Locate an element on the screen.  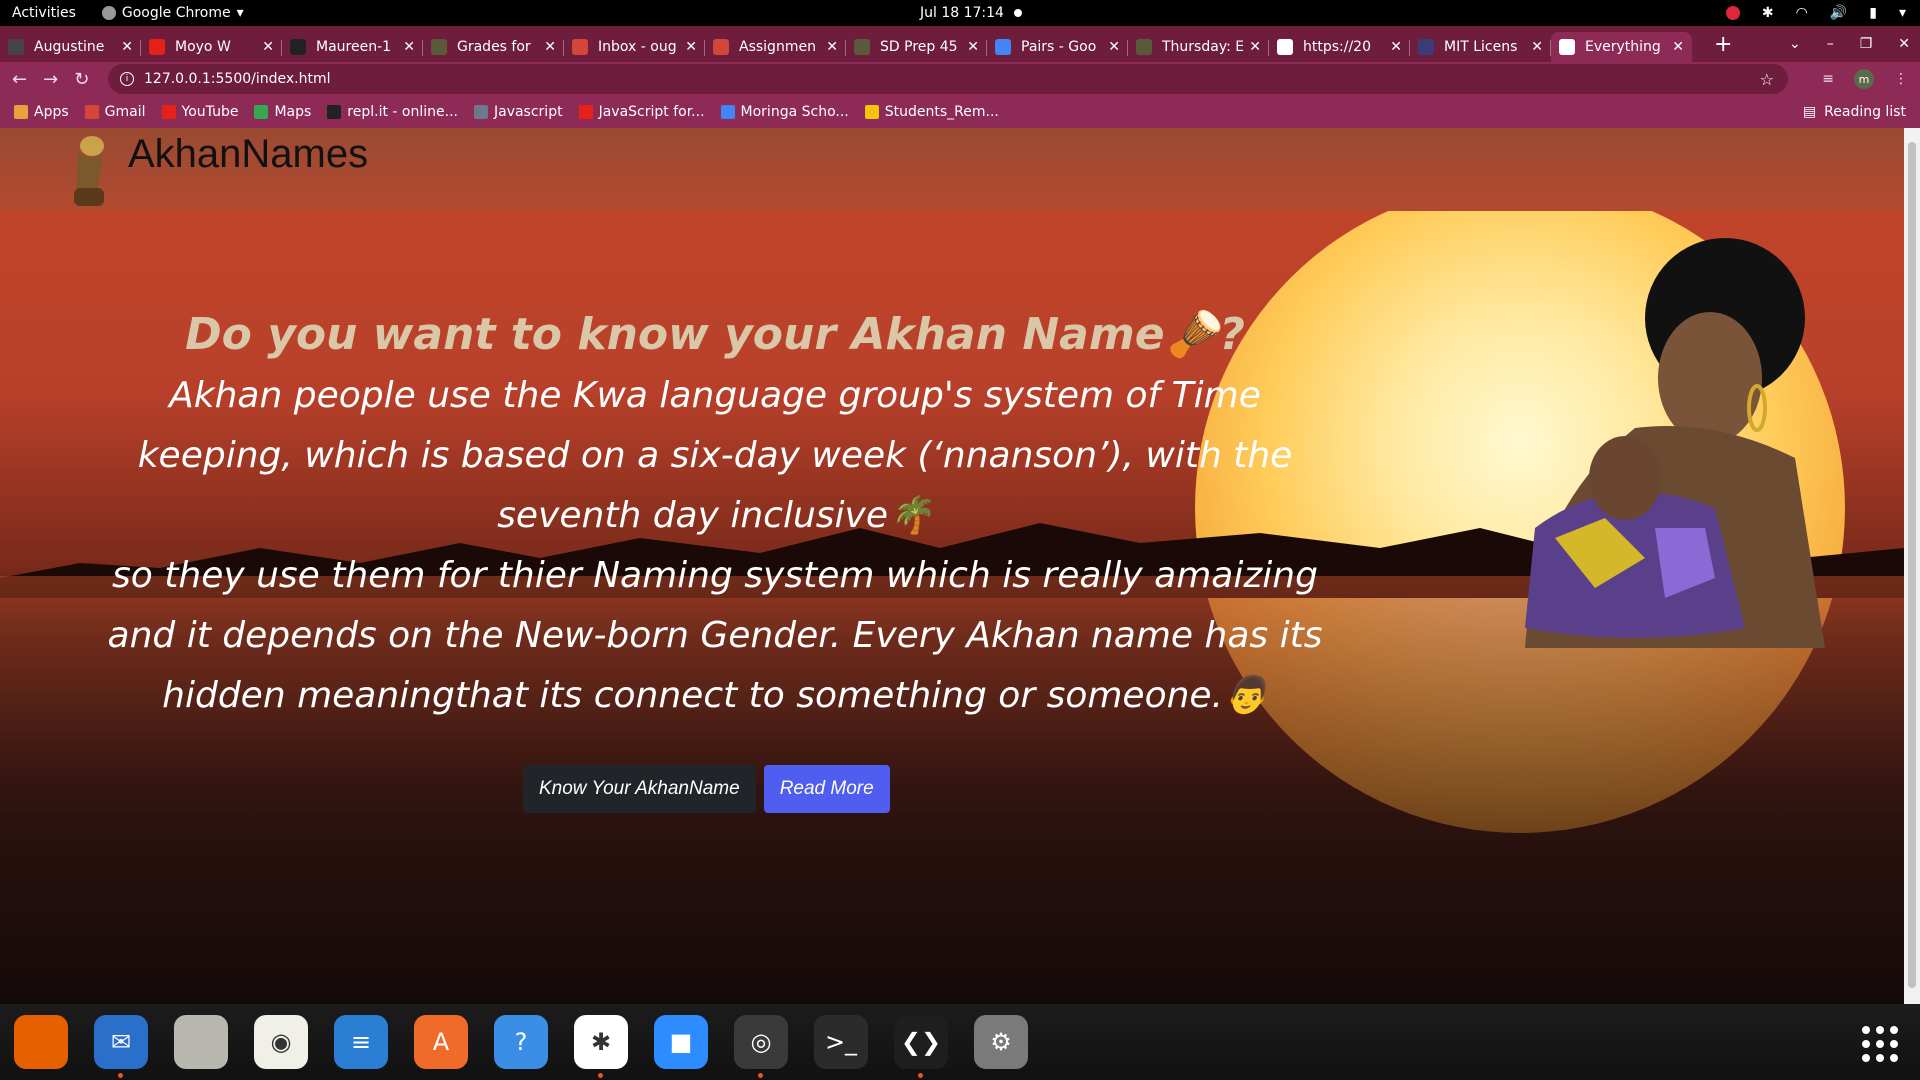
bookmark-star-icon: ☆ is located at coordinates (1767, 79).